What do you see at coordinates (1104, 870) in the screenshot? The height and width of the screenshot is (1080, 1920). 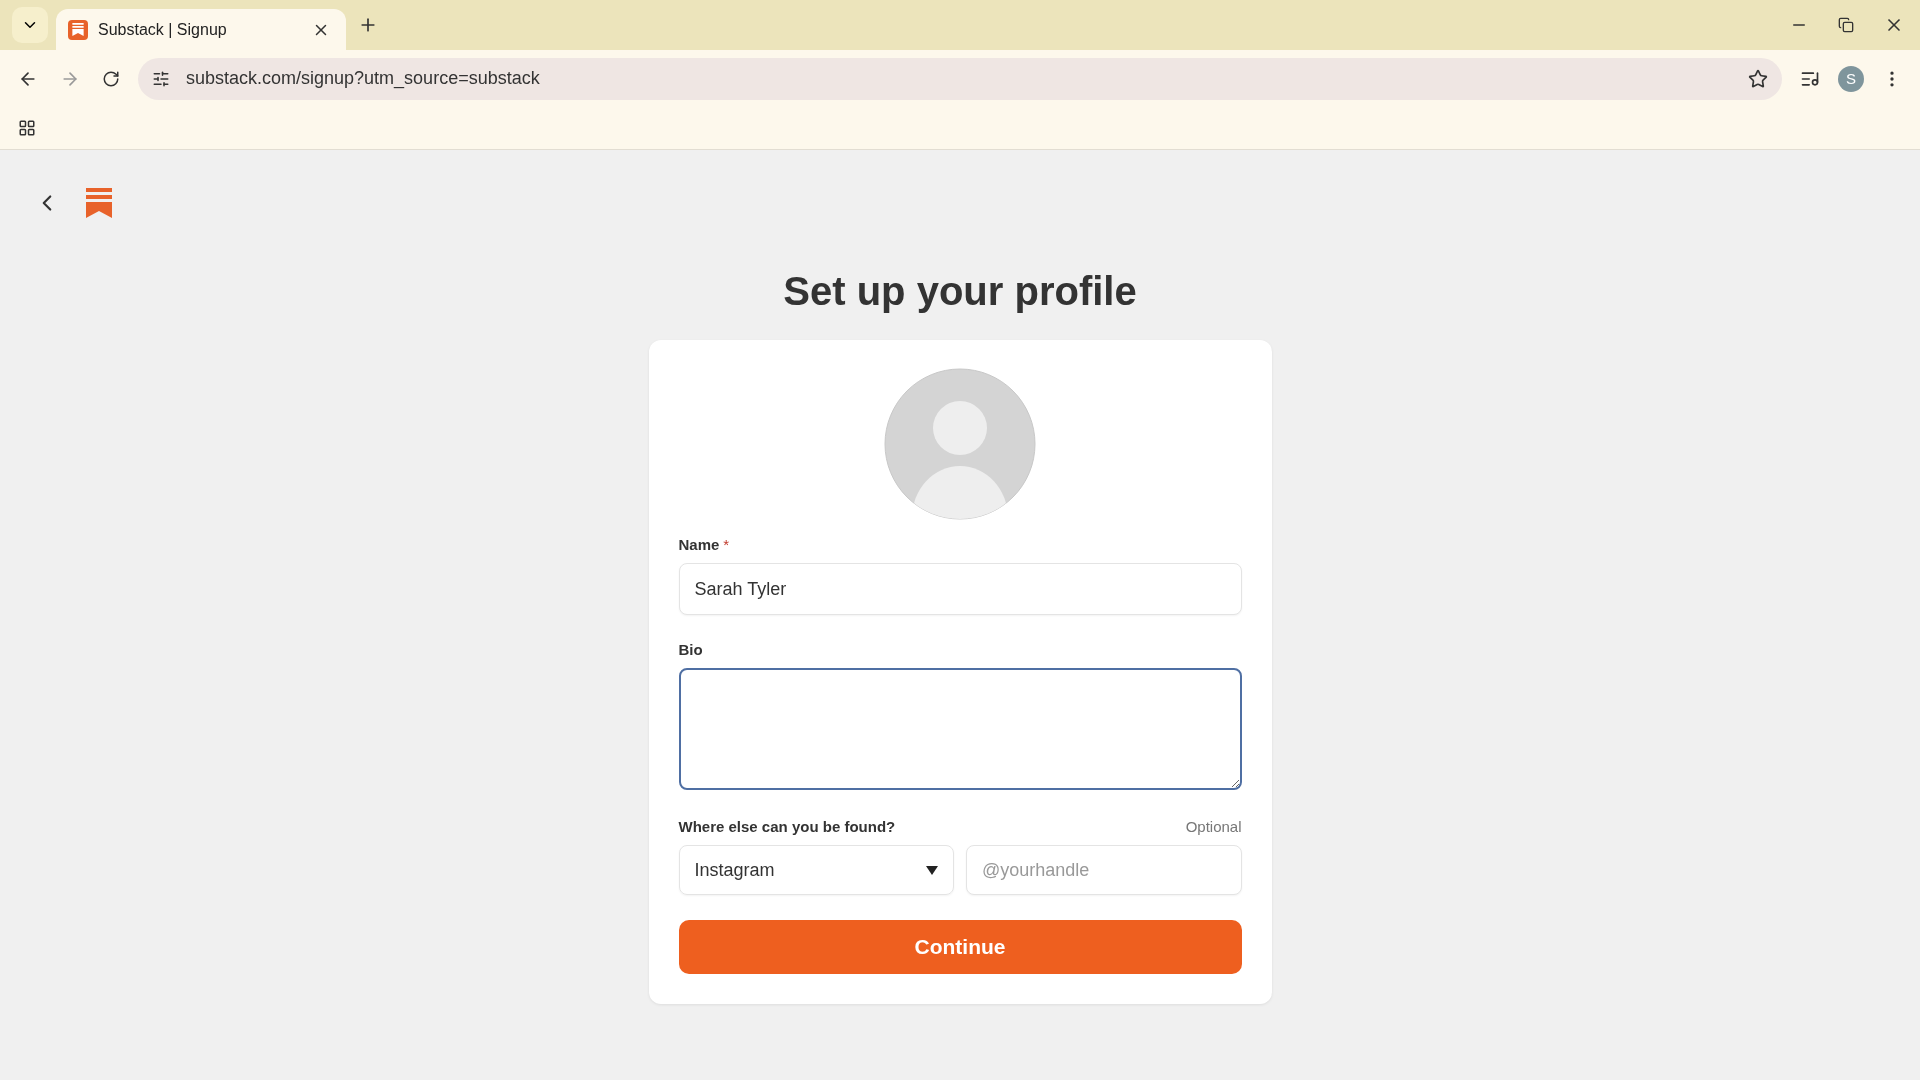 I see `handle-input: @yourhandle` at bounding box center [1104, 870].